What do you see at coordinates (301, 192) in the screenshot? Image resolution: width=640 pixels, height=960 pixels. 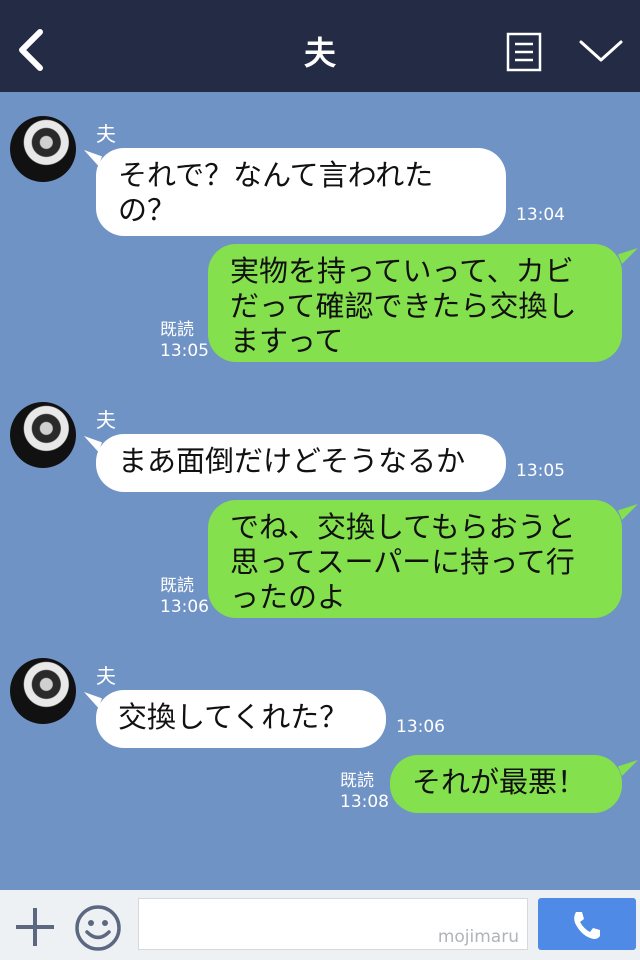 I see `incoming-message-bubble: それで？なんて言われたの？` at bounding box center [301, 192].